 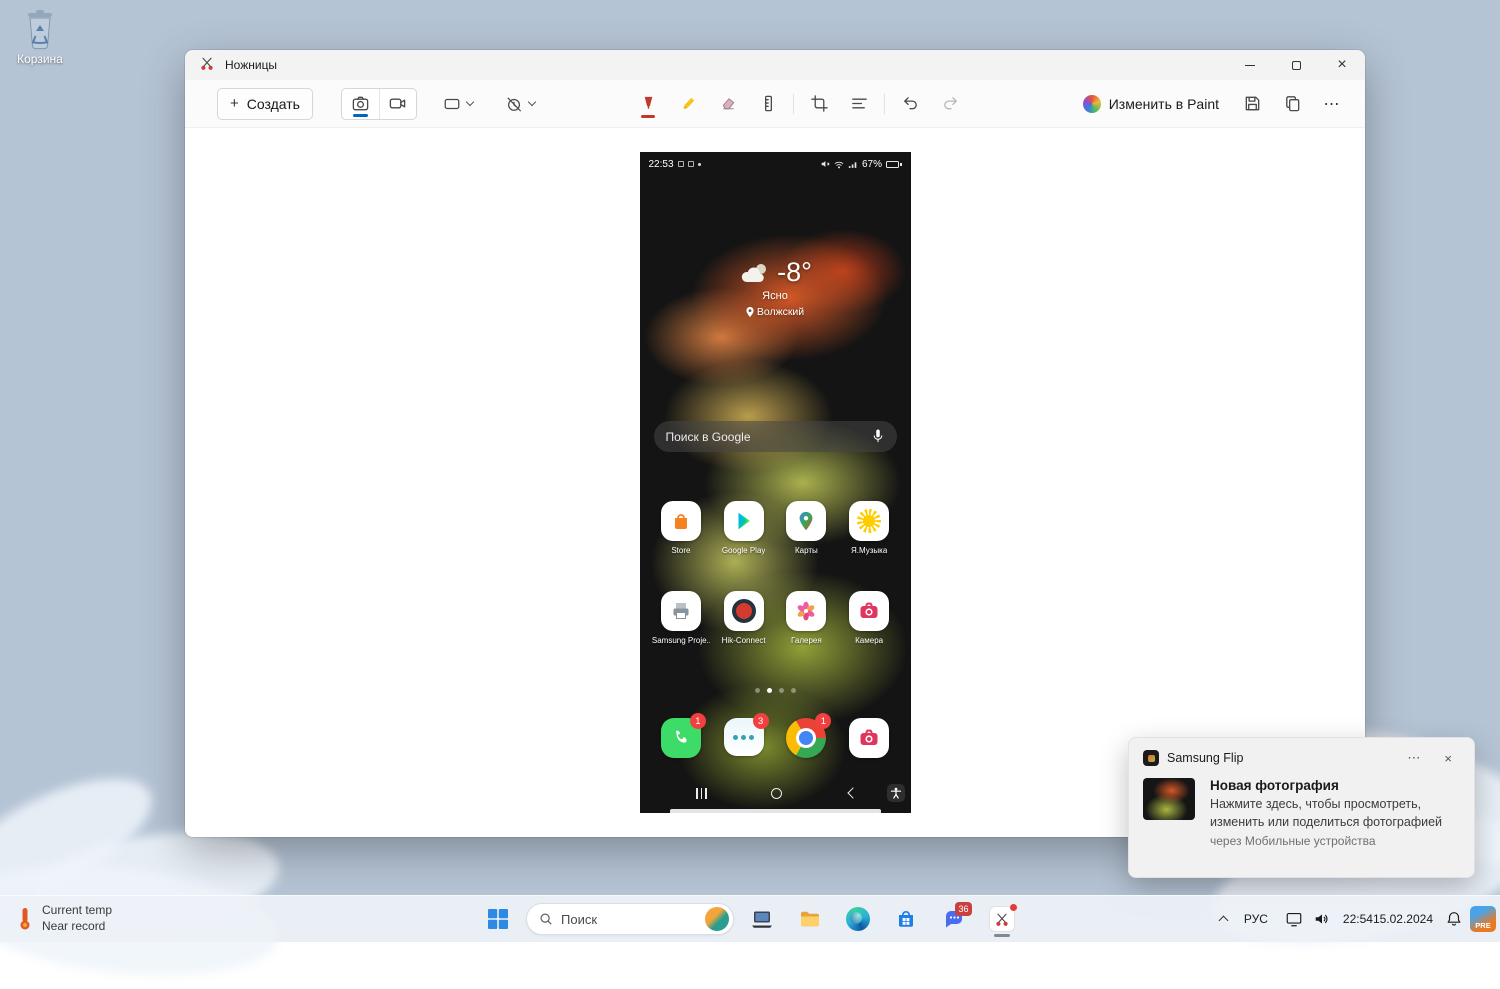 I want to click on redo-button, so click(x=950, y=104).